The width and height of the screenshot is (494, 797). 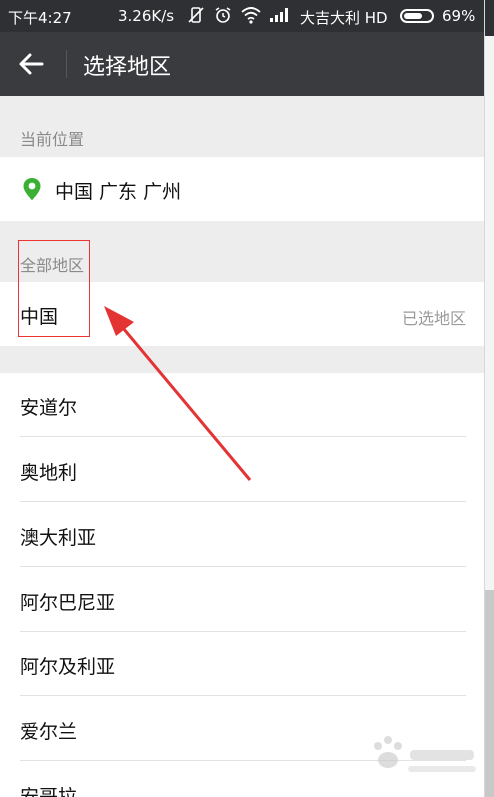 I want to click on background-window-header, so click(x=489, y=18).